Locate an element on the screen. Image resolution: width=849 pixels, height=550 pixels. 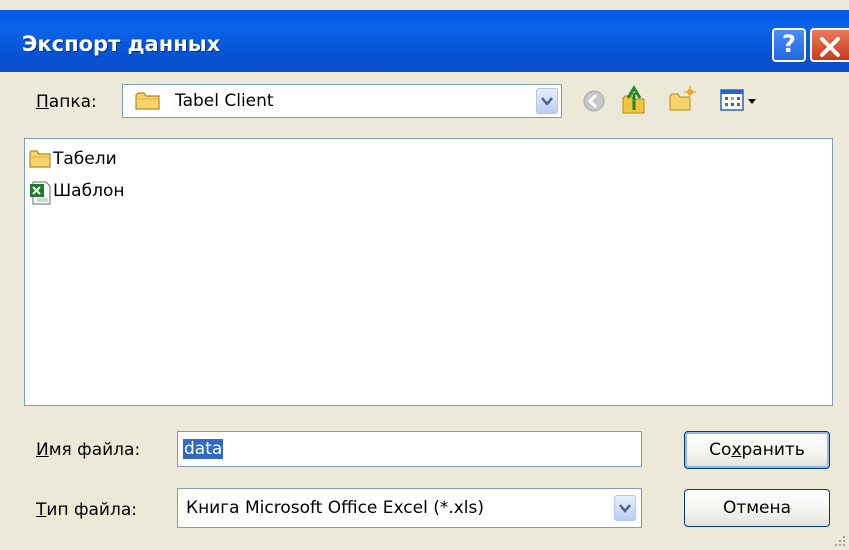
folder-dropdown-button is located at coordinates (547, 101).